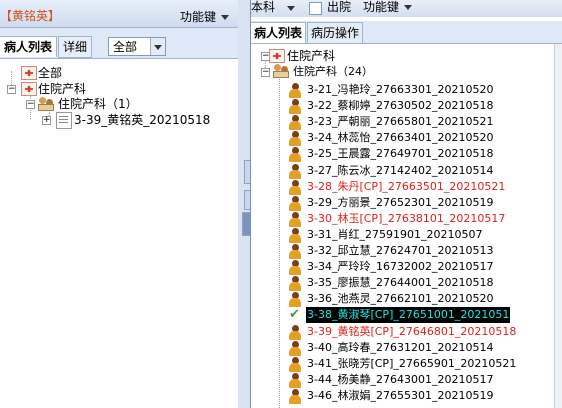 This screenshot has height=408, width=562. What do you see at coordinates (279, 241) in the screenshot?
I see `tree-line` at bounding box center [279, 241].